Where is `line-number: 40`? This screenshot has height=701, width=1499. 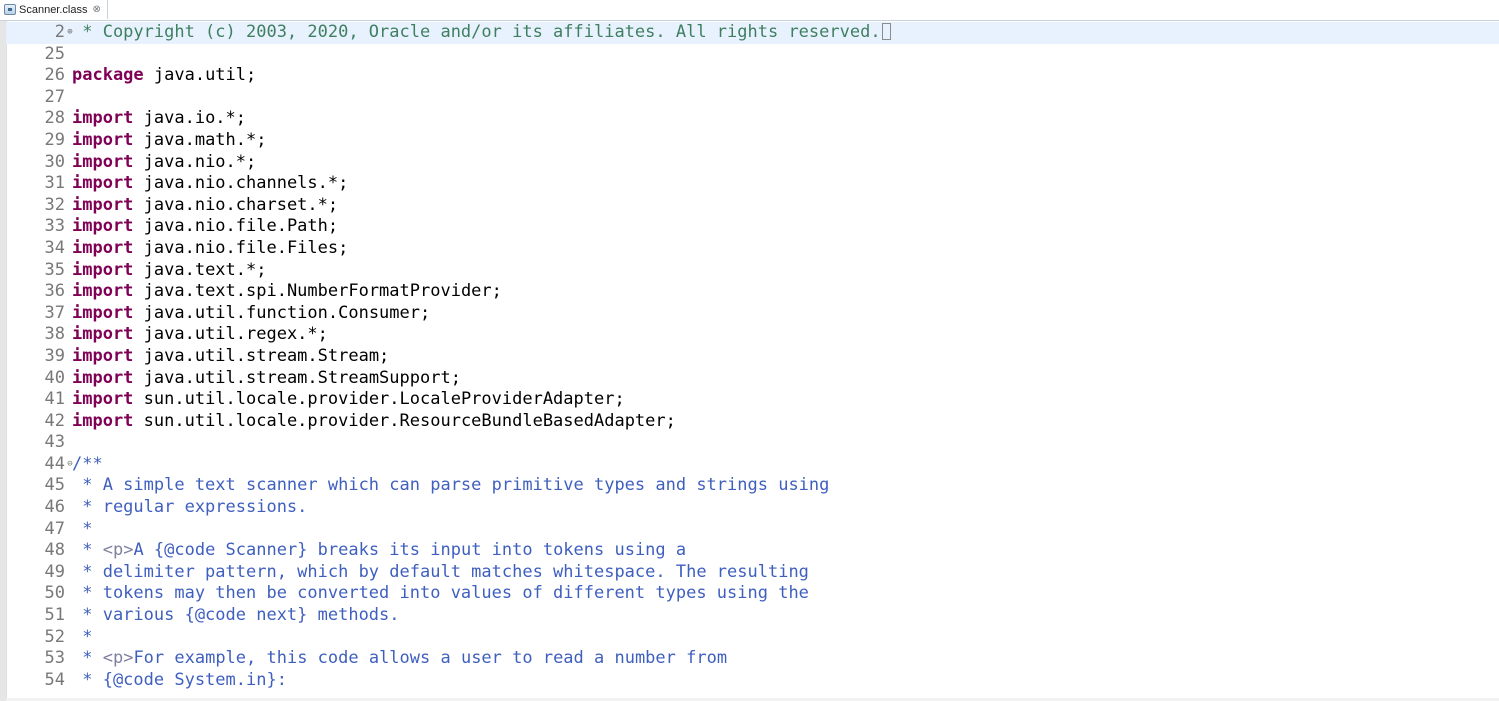 line-number: 40 is located at coordinates (54, 377).